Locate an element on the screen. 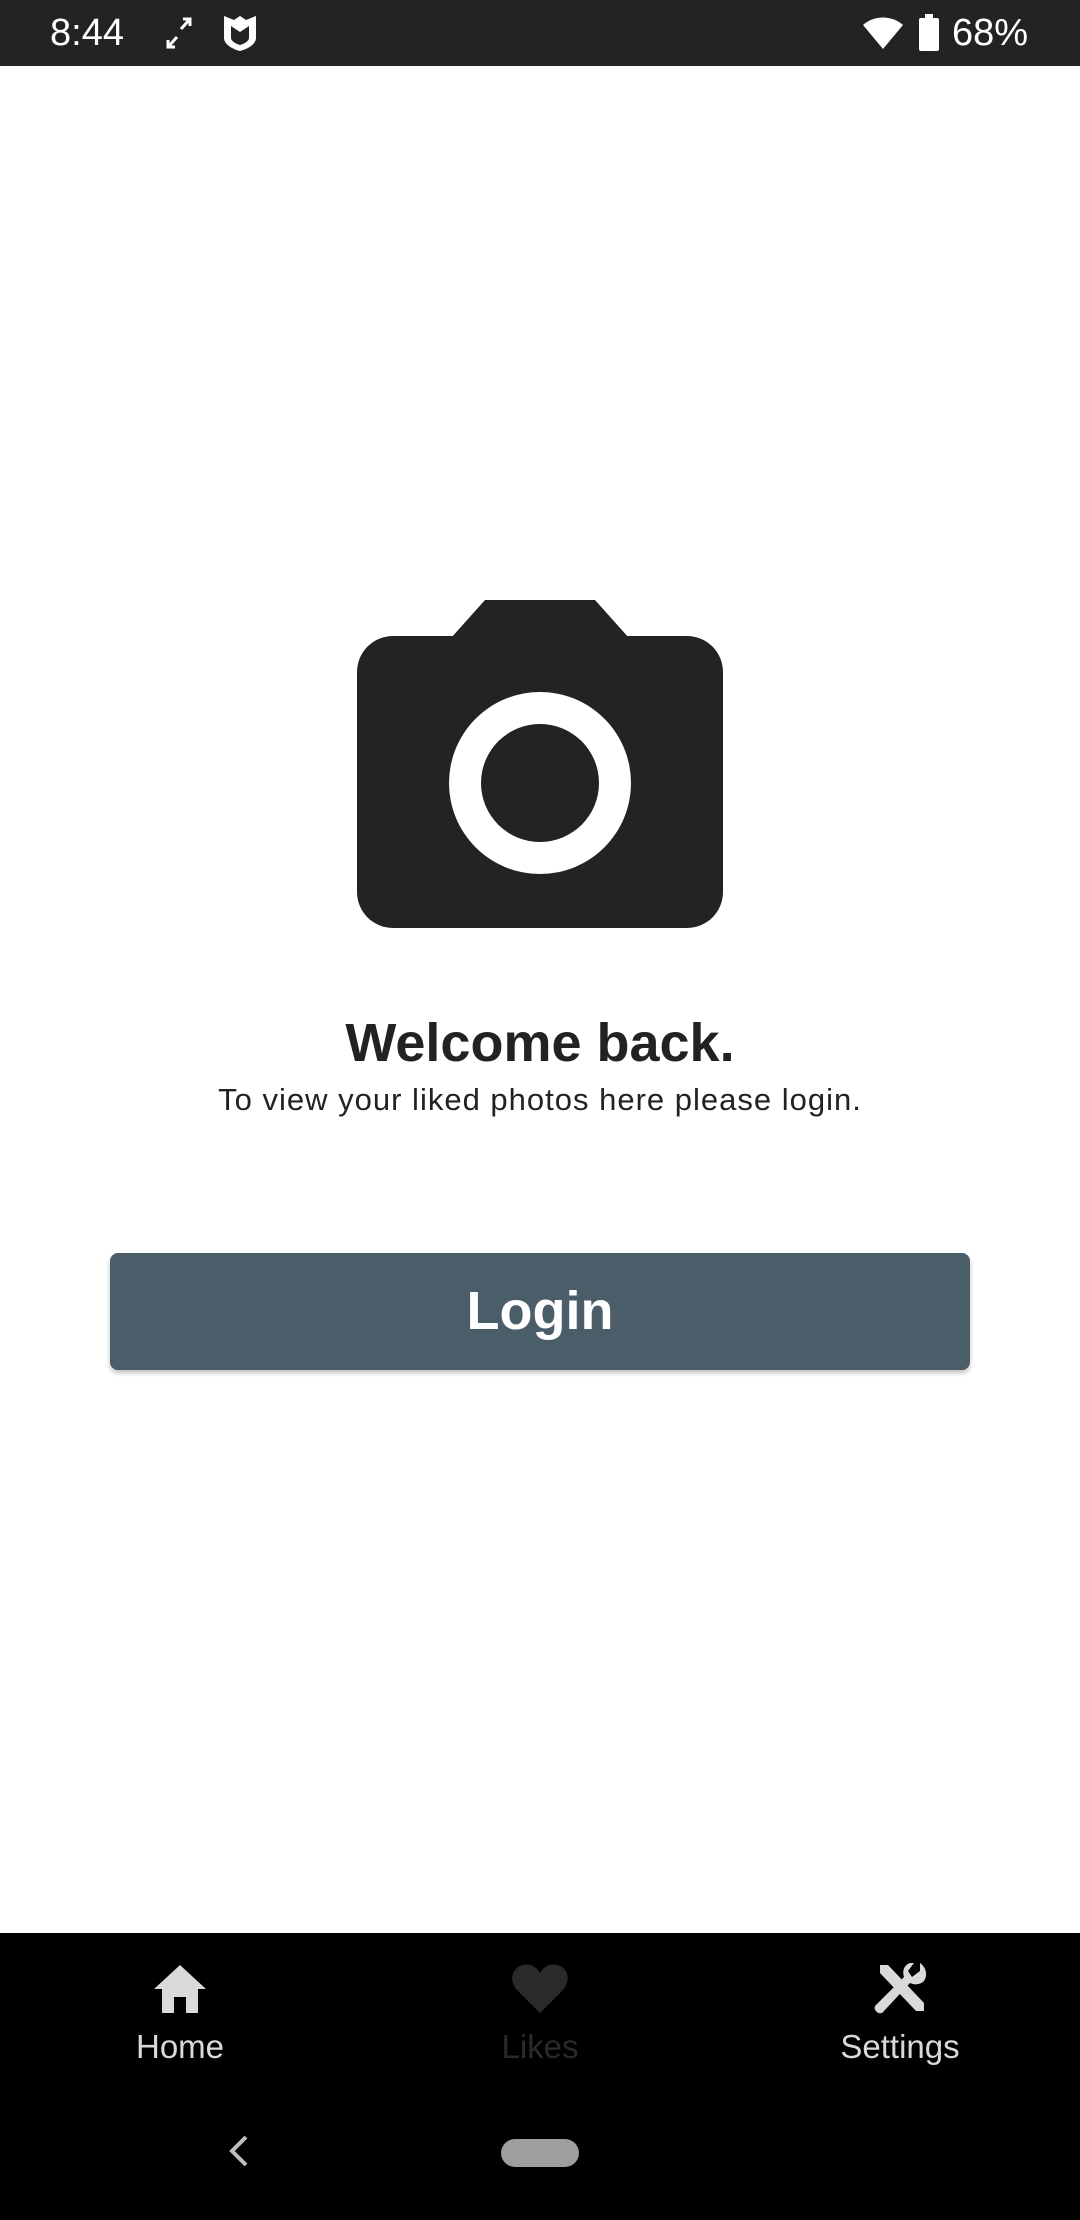  nav-label-likes: Likes is located at coordinates (540, 2046).